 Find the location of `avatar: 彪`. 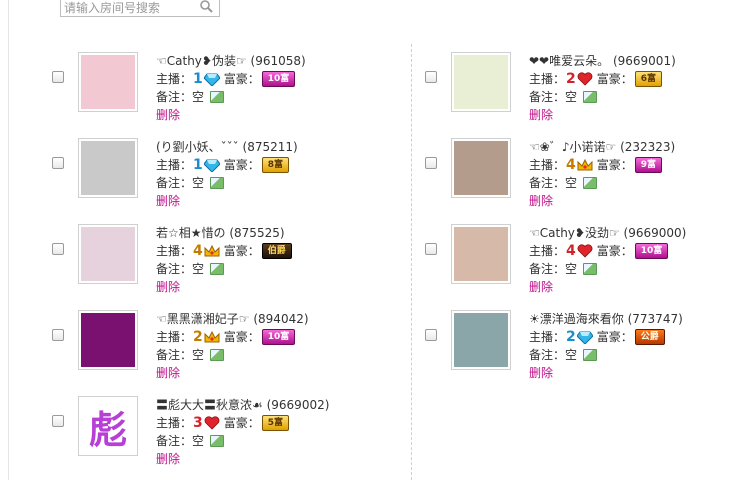

avatar: 彪 is located at coordinates (108, 426).